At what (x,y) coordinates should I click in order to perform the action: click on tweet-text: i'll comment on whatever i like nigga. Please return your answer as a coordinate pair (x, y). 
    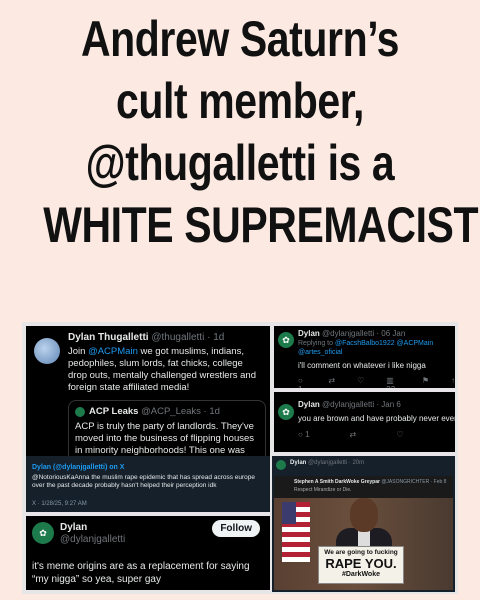
    Looking at the image, I should click on (362, 365).